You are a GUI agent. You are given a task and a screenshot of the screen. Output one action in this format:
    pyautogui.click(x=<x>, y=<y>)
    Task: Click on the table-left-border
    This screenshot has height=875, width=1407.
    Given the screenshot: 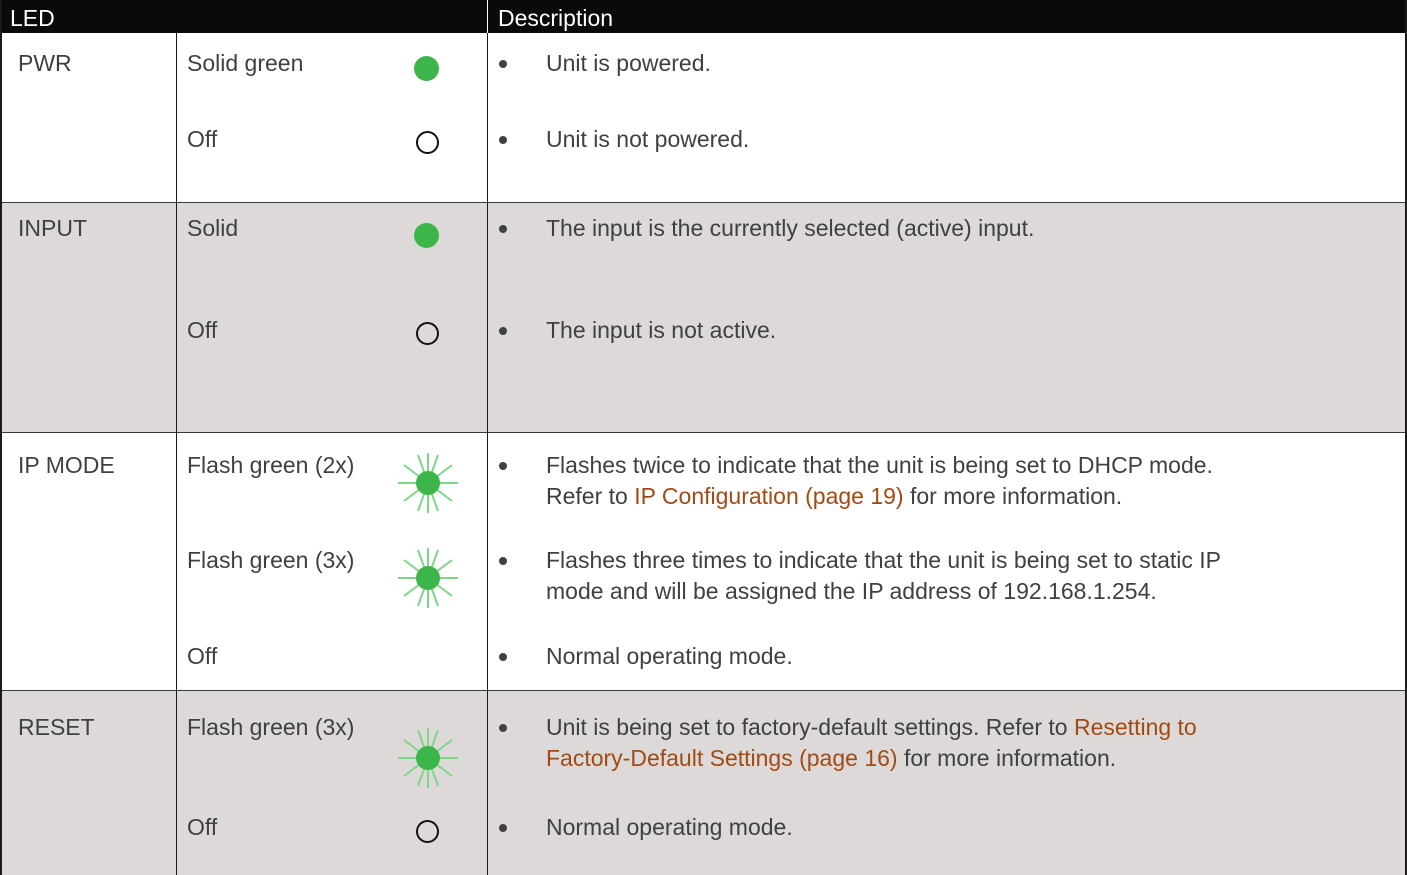 What is the action you would take?
    pyautogui.click(x=1, y=437)
    